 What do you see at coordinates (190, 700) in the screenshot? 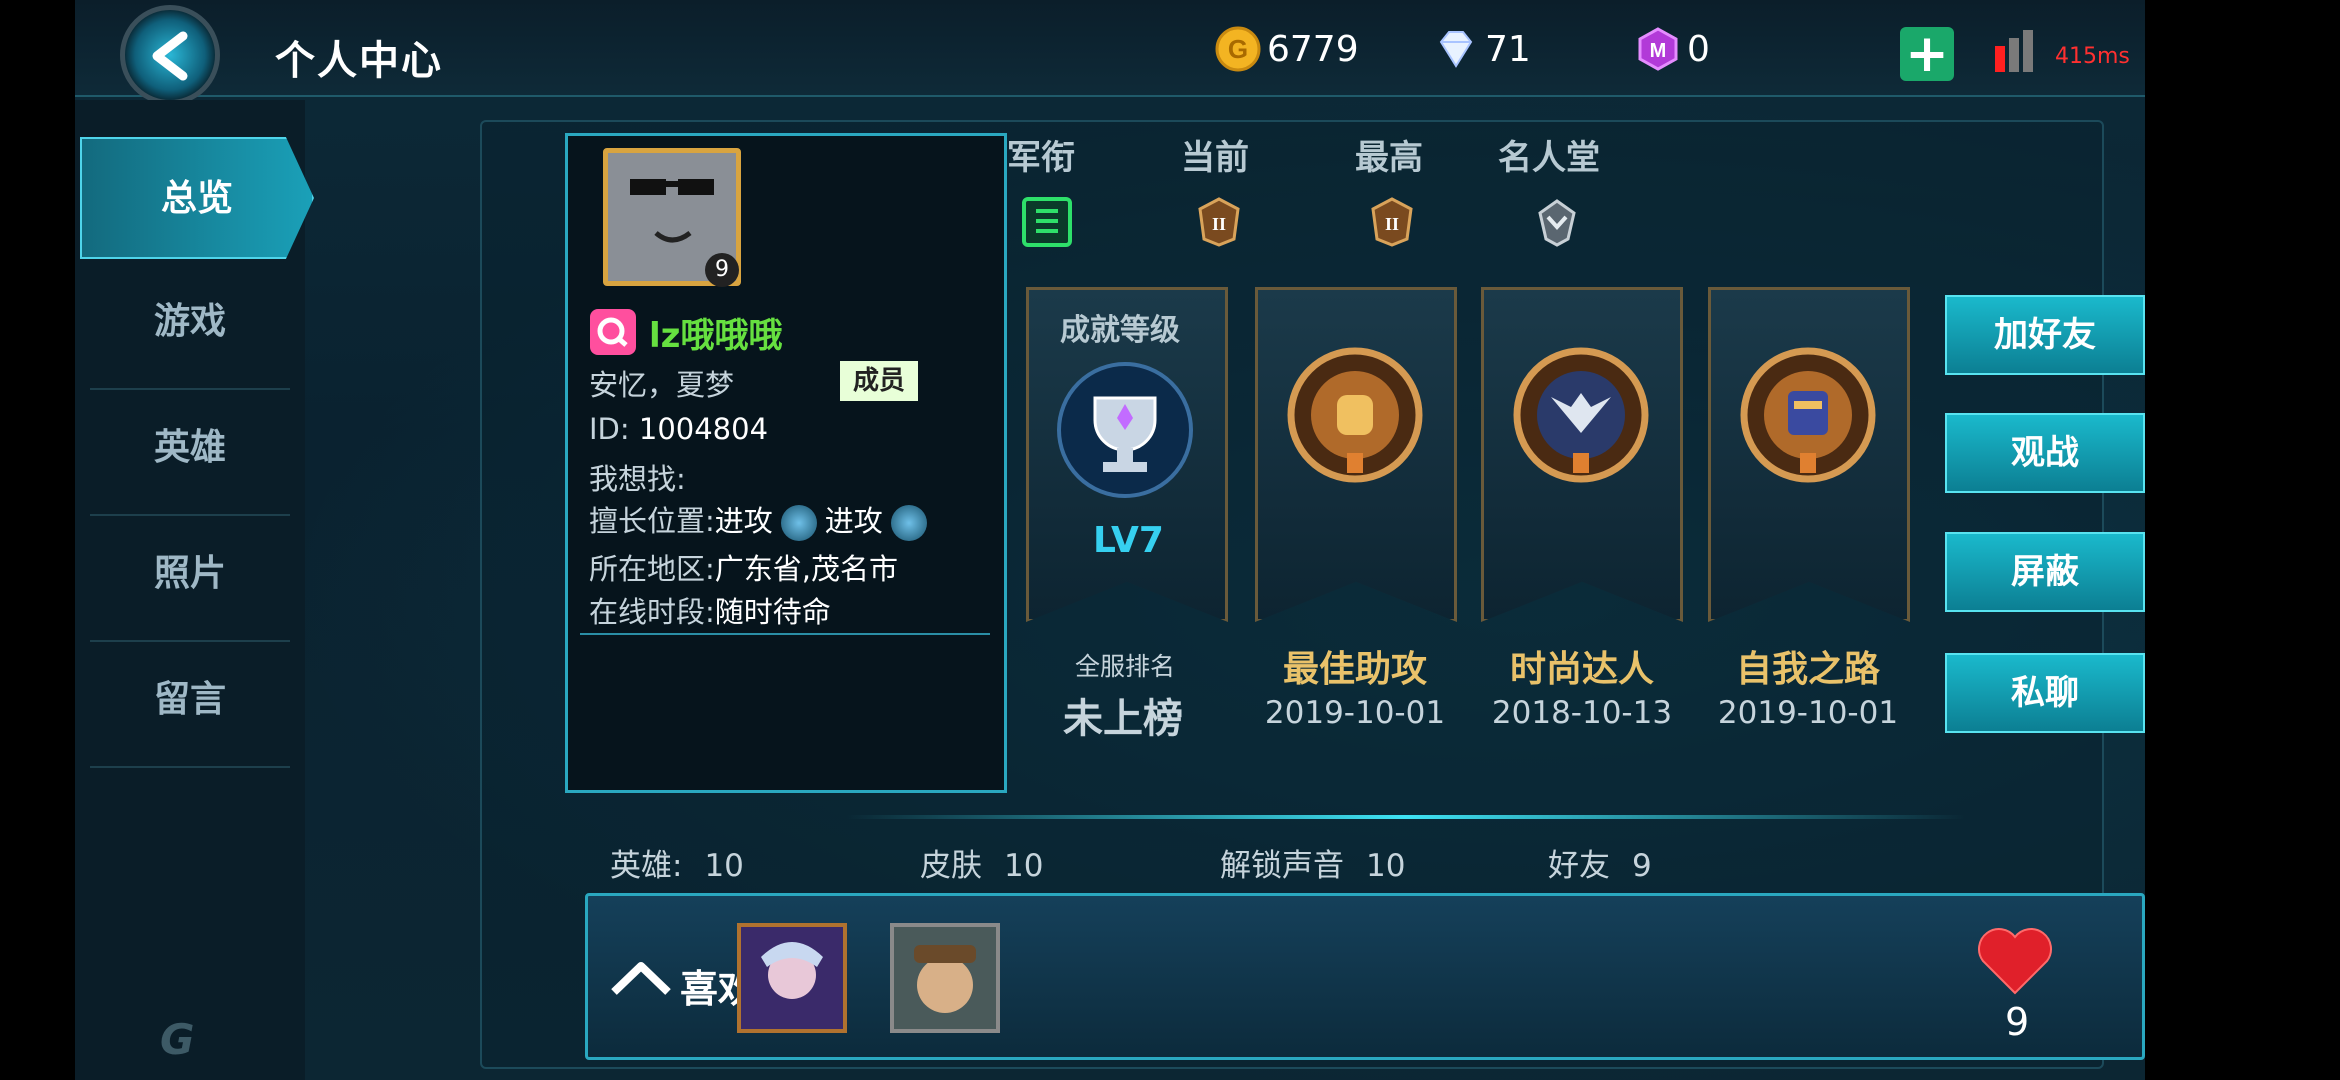
I see `sidebar-item-messages: 留言` at bounding box center [190, 700].